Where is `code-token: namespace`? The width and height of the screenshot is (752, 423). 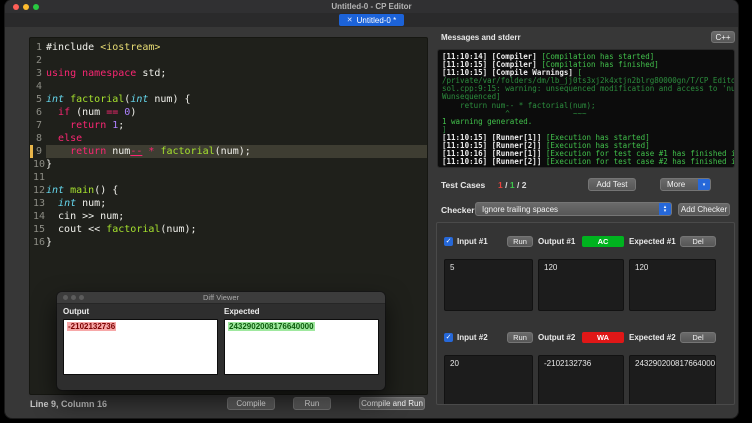
code-token: namespace is located at coordinates (109, 73).